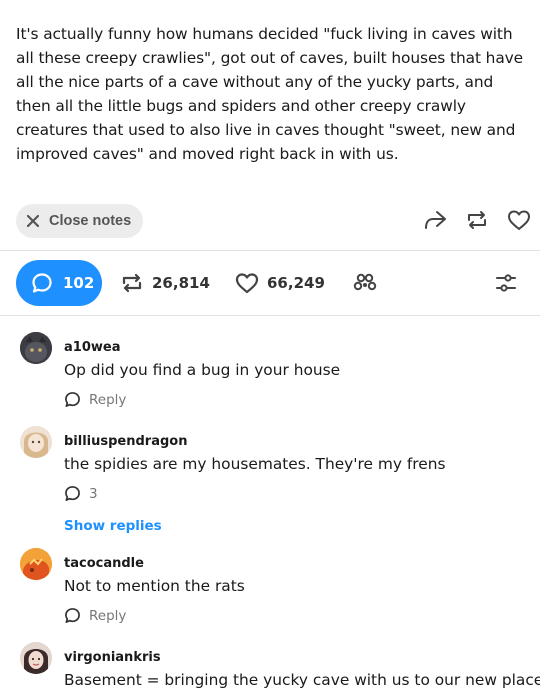 Image resolution: width=540 pixels, height=700 pixels. I want to click on likes-tab: 66,249, so click(280, 283).